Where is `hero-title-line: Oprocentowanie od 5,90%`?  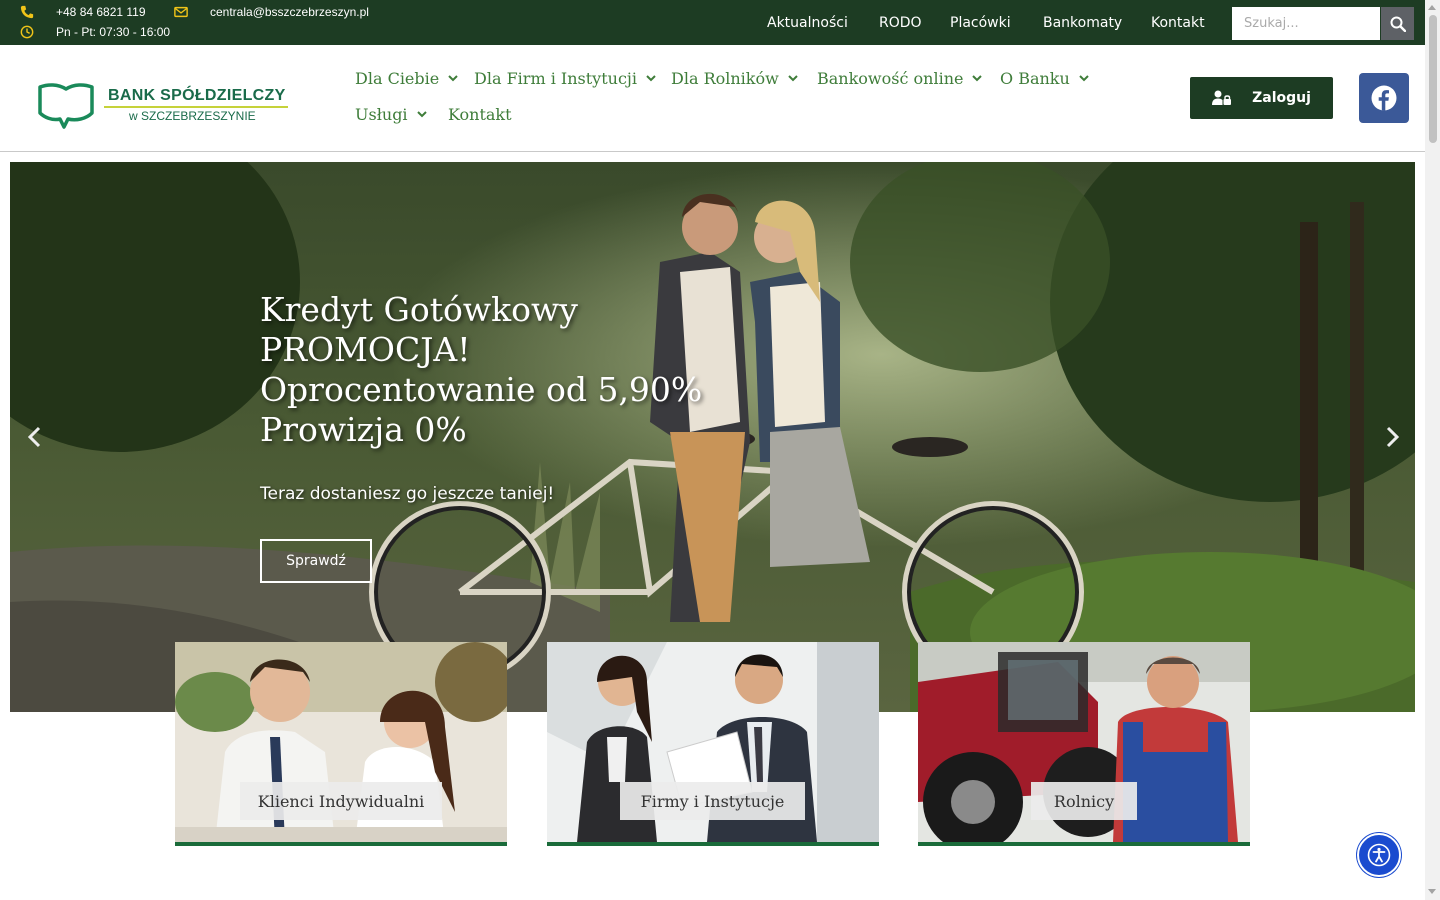
hero-title-line: Oprocentowanie od 5,90% is located at coordinates (481, 389).